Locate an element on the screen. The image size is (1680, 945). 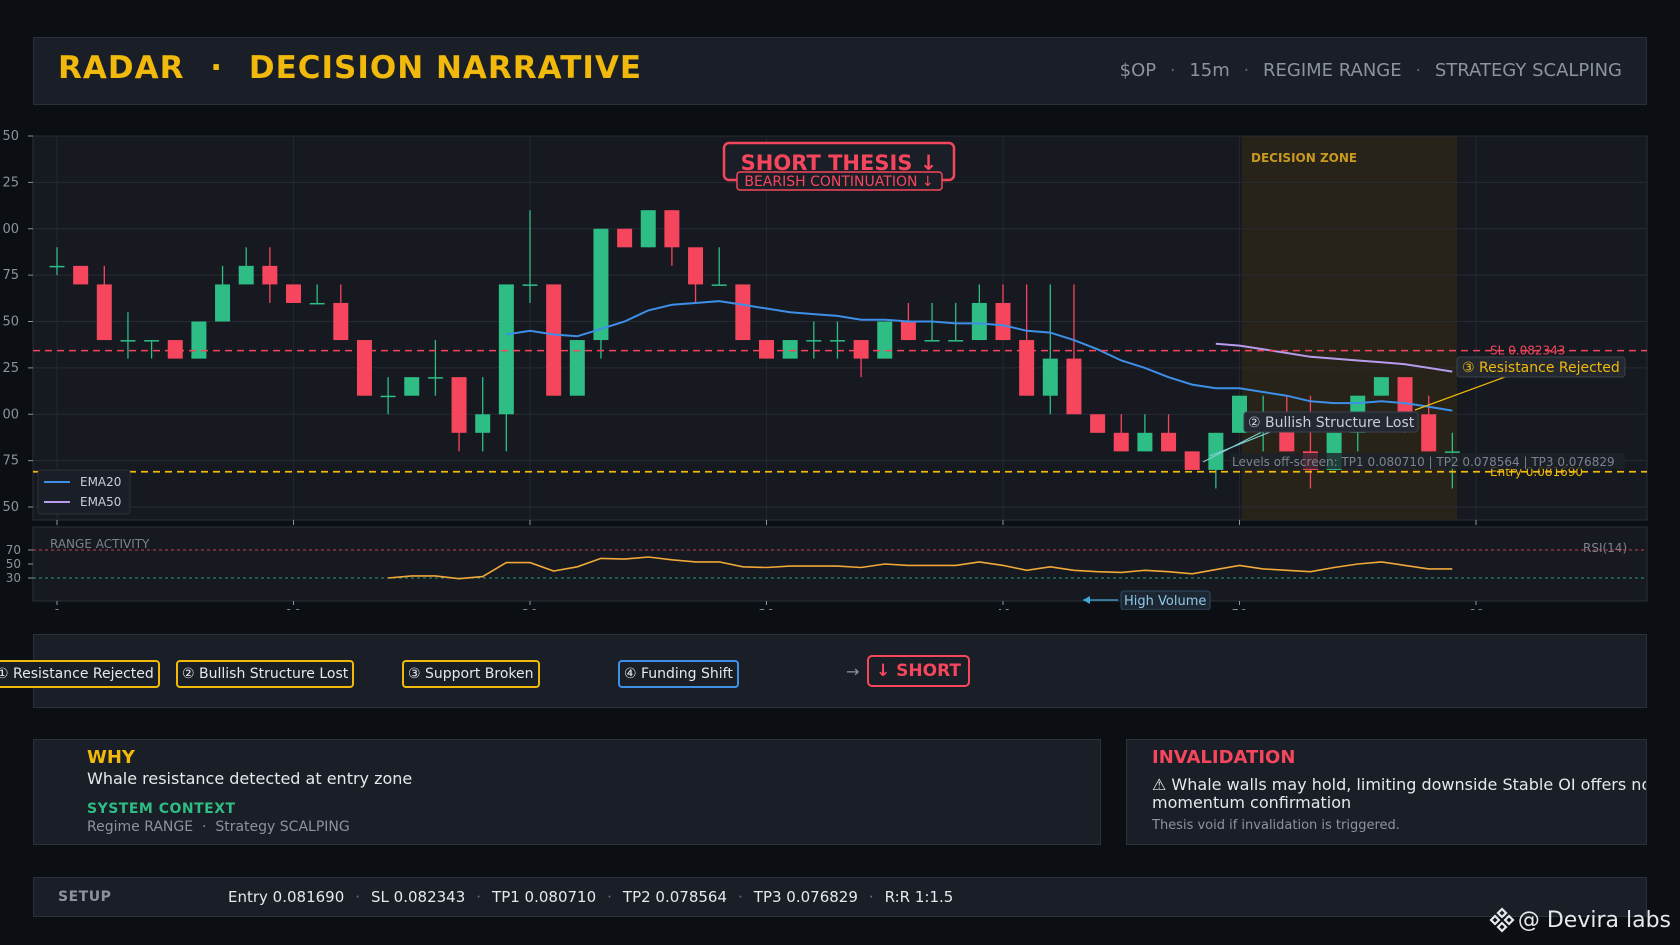
title-radar: RADAR is located at coordinates (121, 68).